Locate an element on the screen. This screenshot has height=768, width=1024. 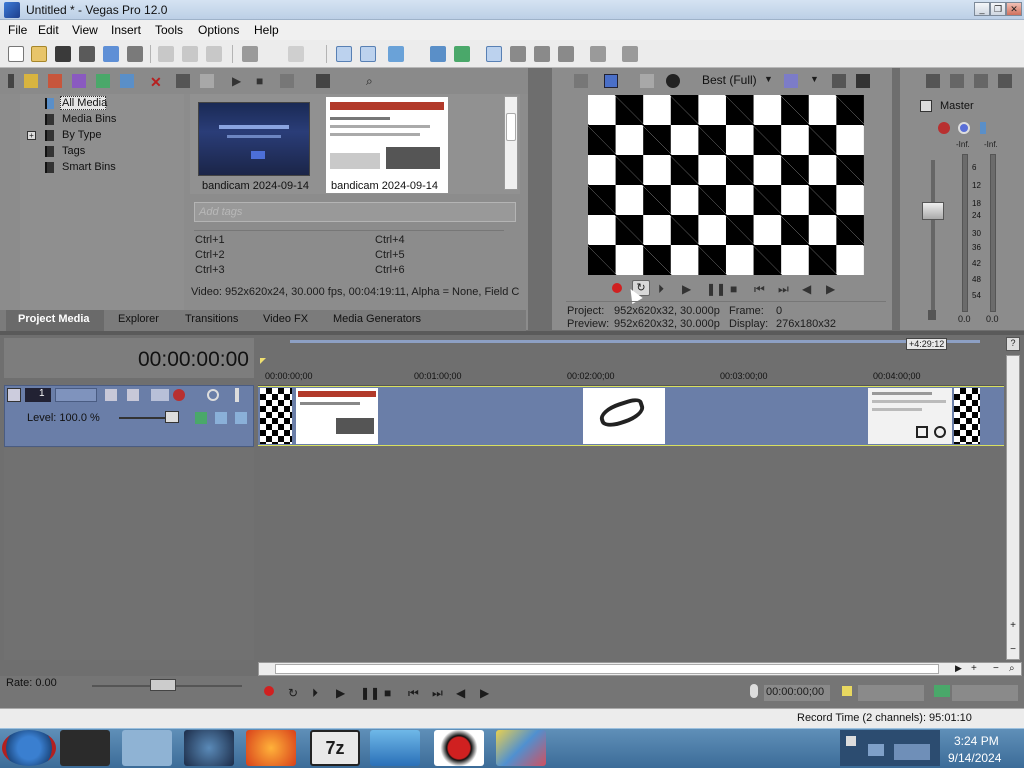
delete-icon: ✕ is located at coordinates (157, 82).